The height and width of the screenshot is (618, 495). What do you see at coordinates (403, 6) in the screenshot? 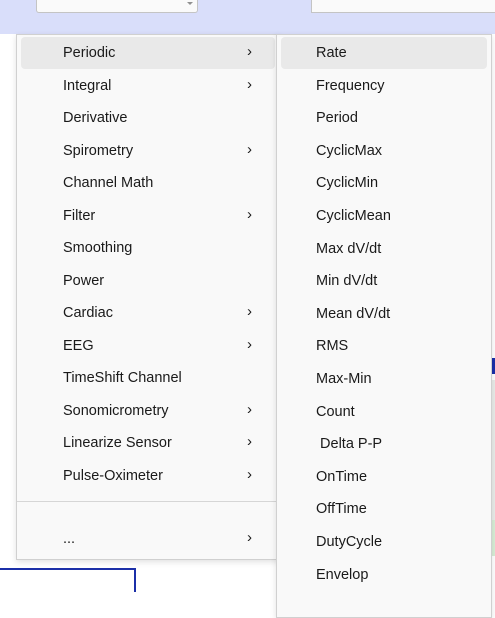
I see `background-input-field` at bounding box center [403, 6].